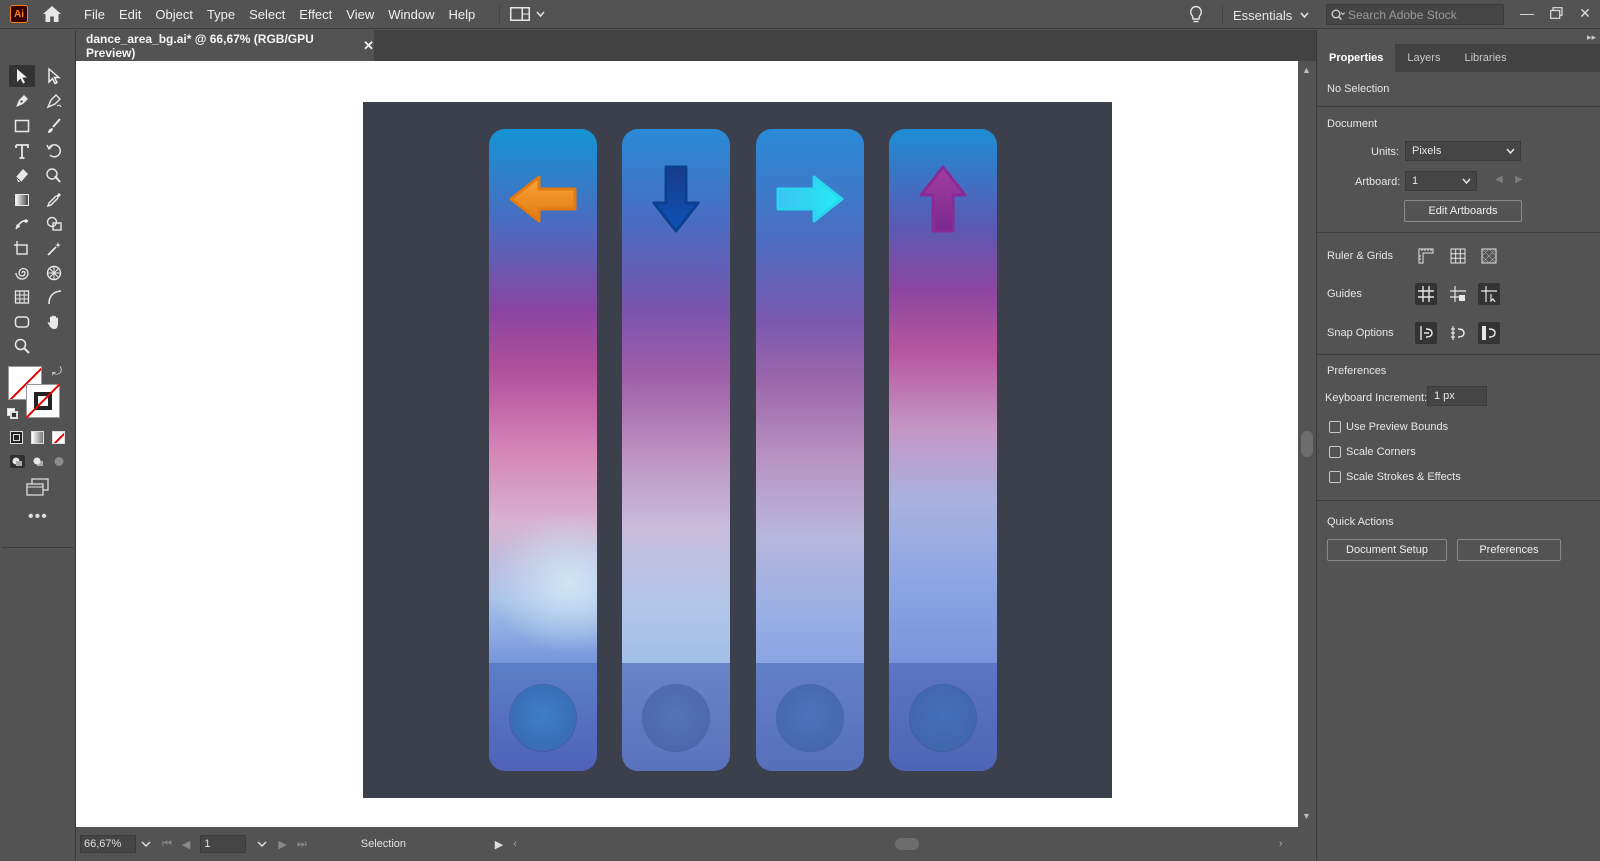 The height and width of the screenshot is (861, 1600). I want to click on shape-builder-alt-icon, so click(54, 224).